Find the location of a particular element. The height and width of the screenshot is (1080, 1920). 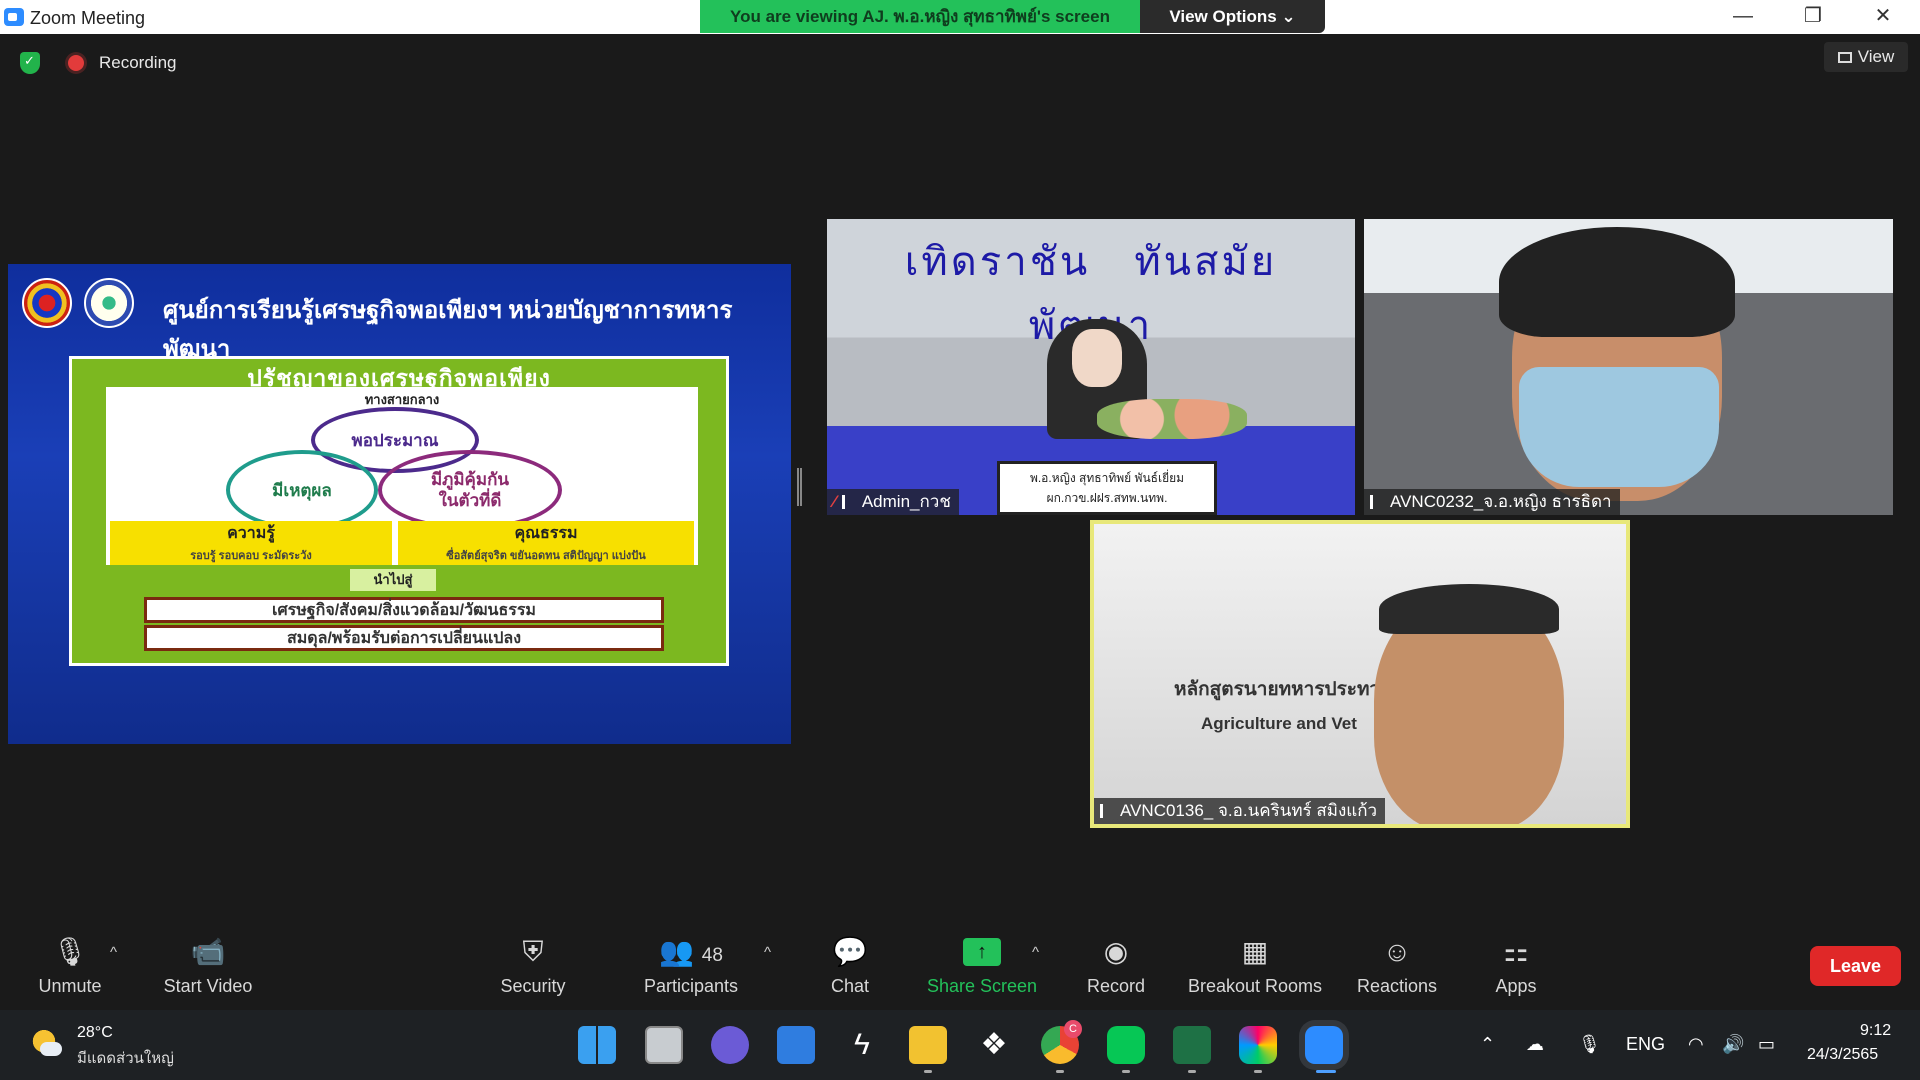

participants-button: 👥 48 Participants is located at coordinates (691, 965).